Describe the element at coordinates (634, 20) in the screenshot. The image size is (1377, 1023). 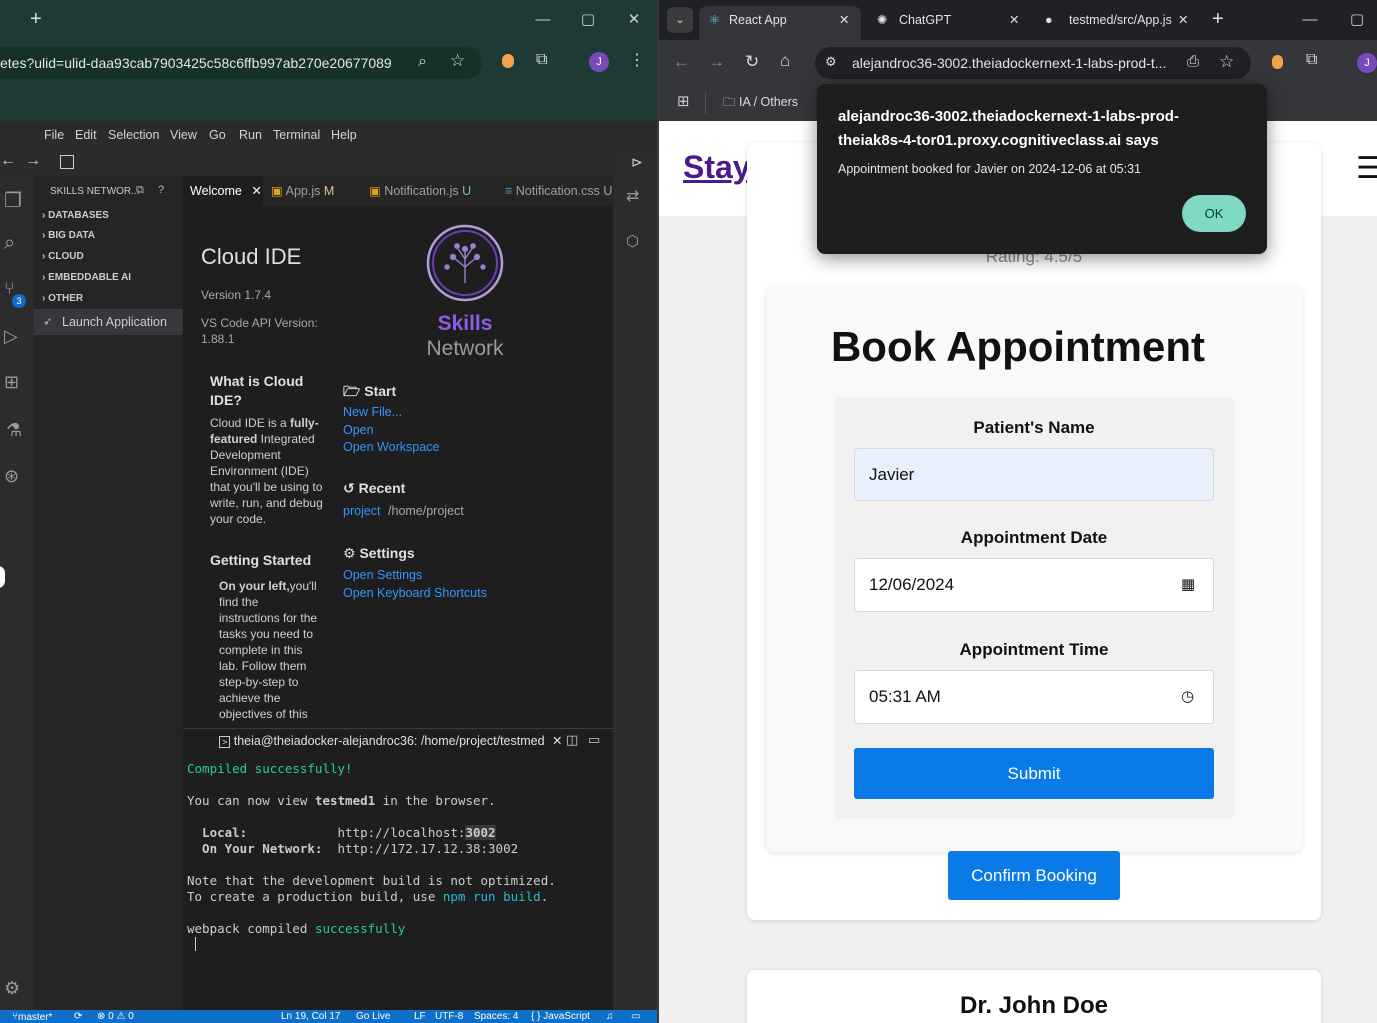
I see `close-window-icon: ✕` at that location.